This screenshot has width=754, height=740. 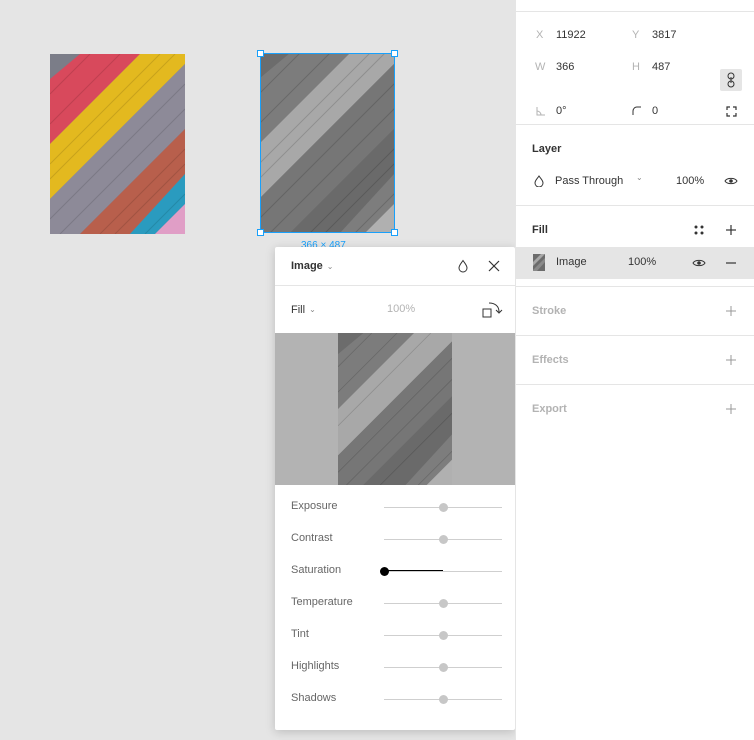 I want to click on colored-wood-artwork, so click(x=117, y=144).